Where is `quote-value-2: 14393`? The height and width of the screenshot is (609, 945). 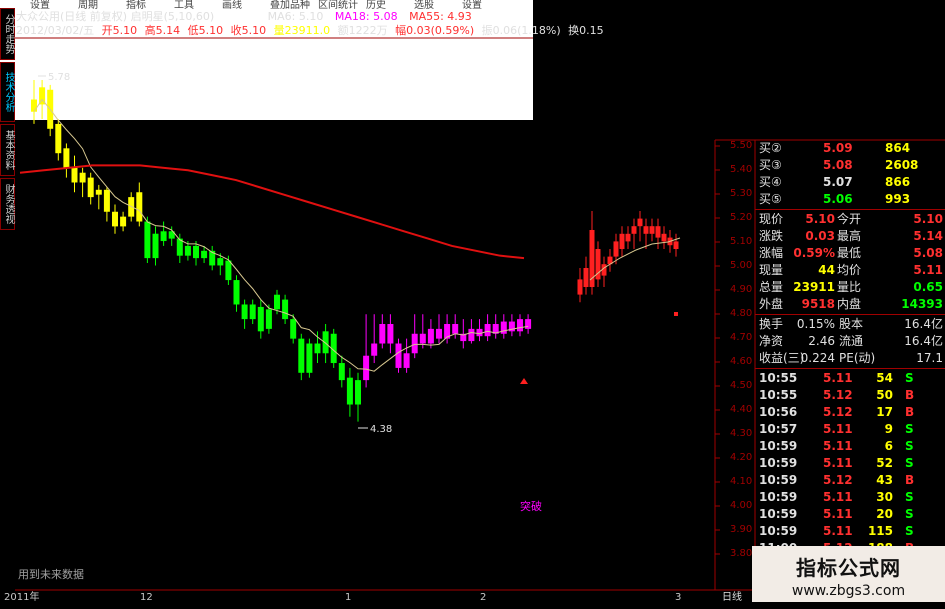
quote-value-2: 14393 is located at coordinates (922, 304).